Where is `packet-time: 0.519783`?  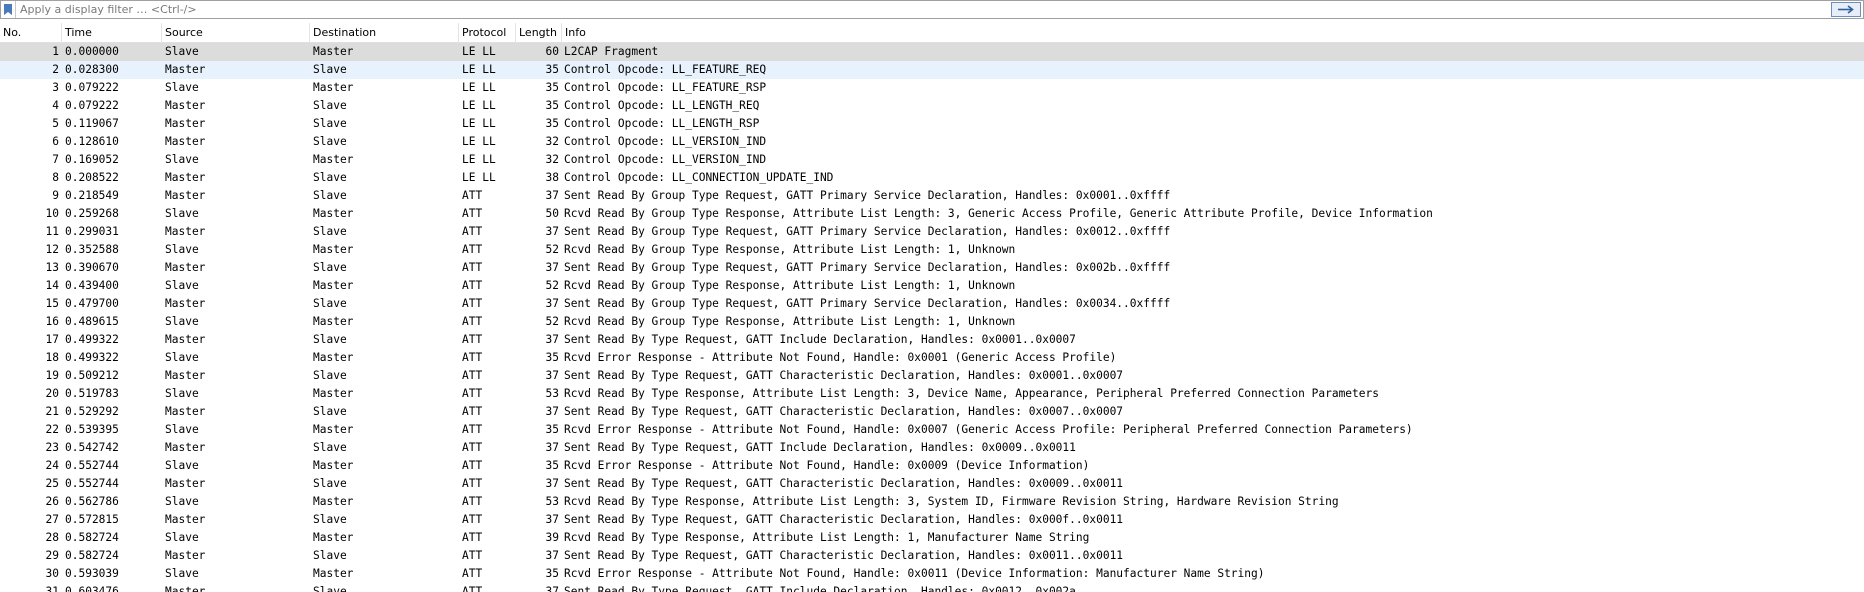
packet-time: 0.519783 is located at coordinates (92, 393).